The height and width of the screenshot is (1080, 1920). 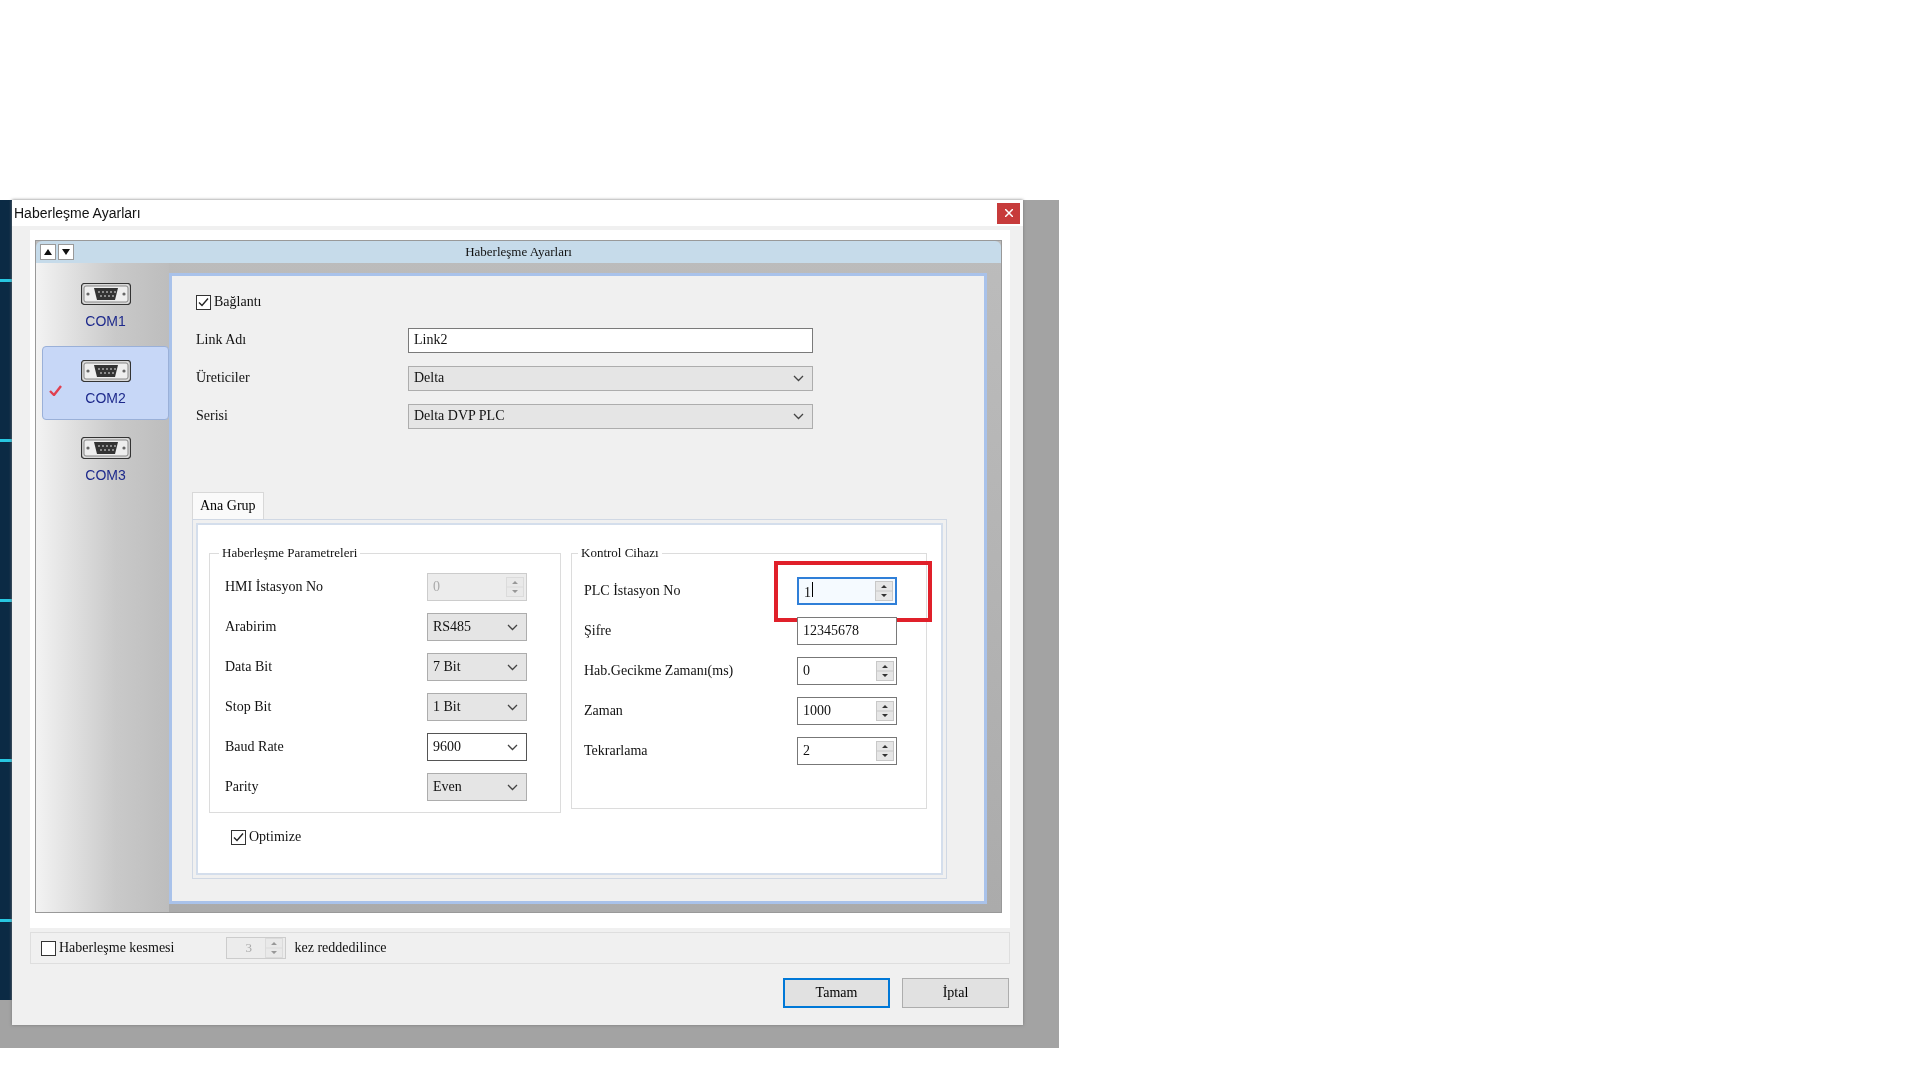 What do you see at coordinates (955, 993) in the screenshot?
I see `cancel-button: İptal` at bounding box center [955, 993].